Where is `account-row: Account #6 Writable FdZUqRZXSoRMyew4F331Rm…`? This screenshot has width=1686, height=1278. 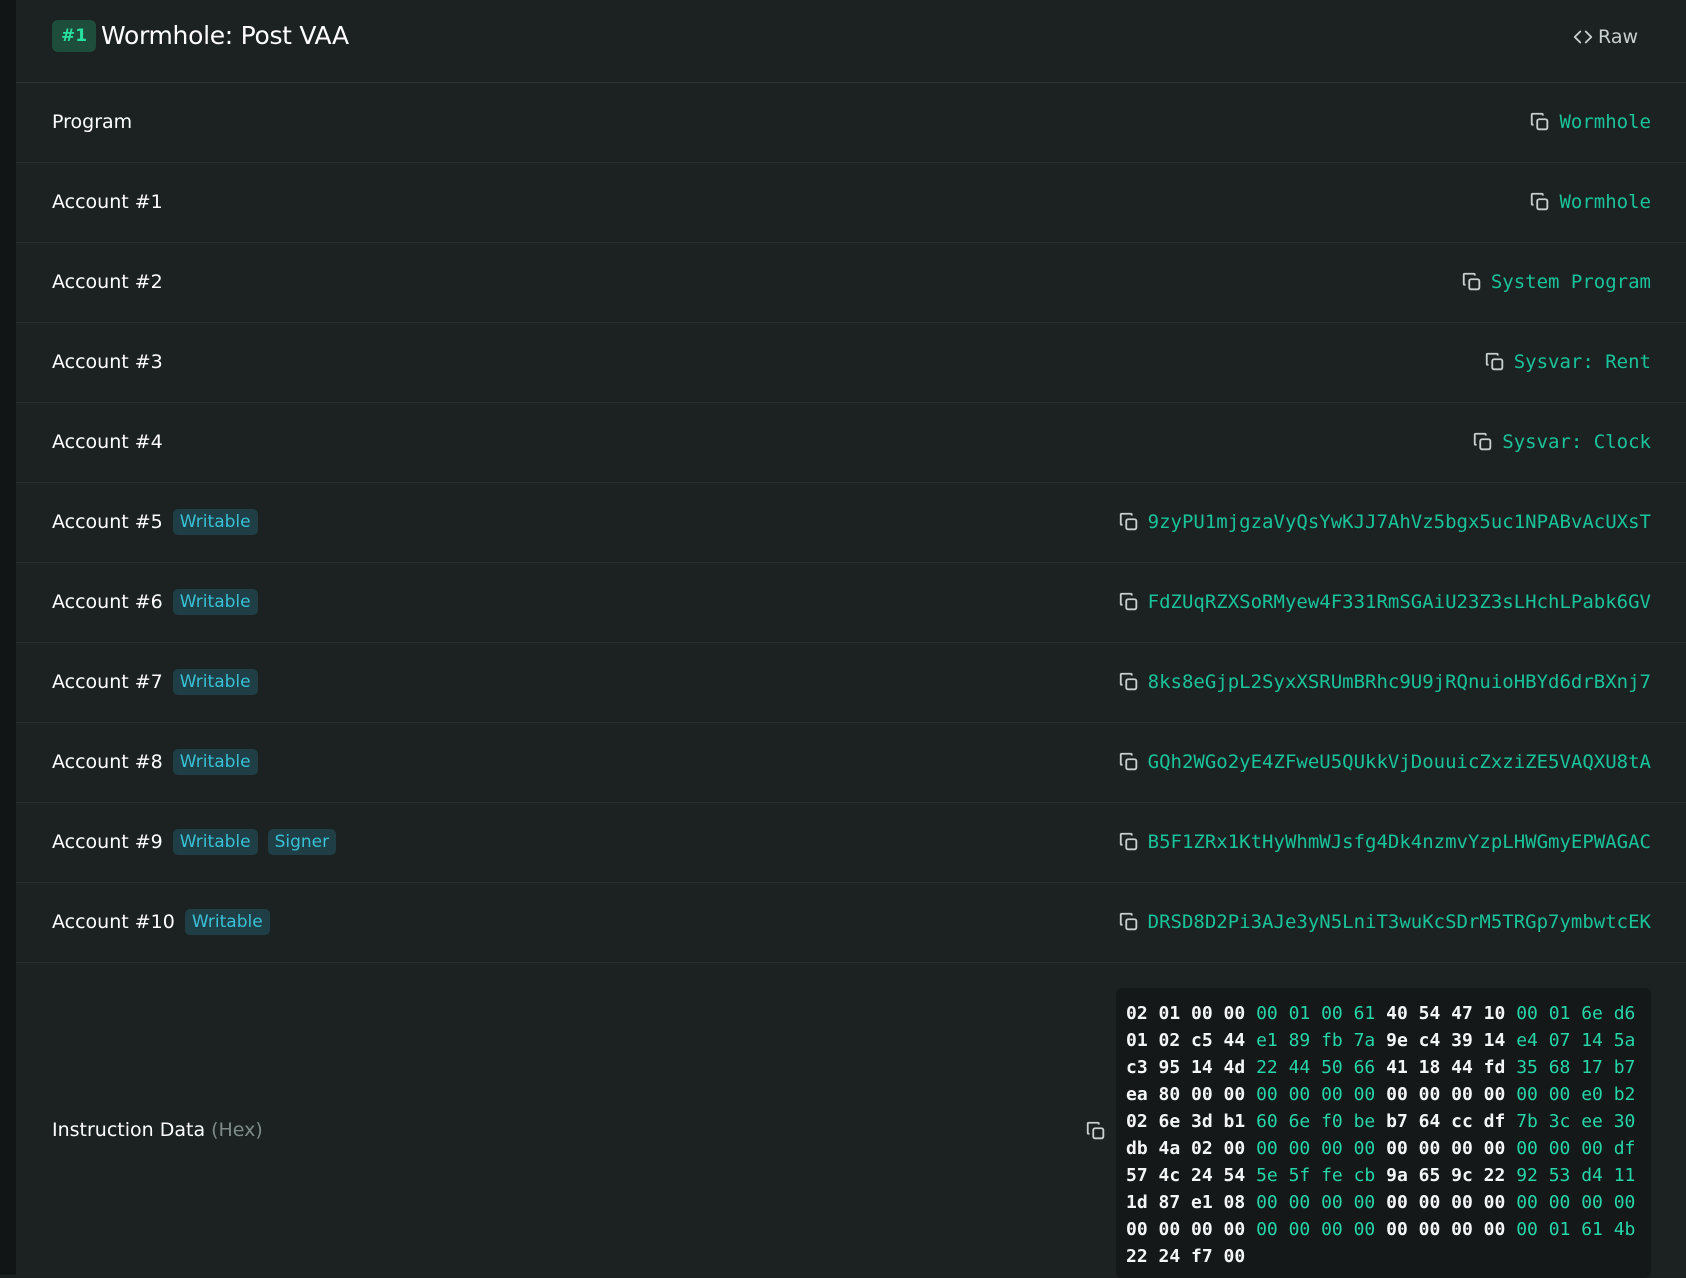
account-row: Account #6 Writable FdZUqRZXSoRMyew4F331Rm… is located at coordinates (851, 602).